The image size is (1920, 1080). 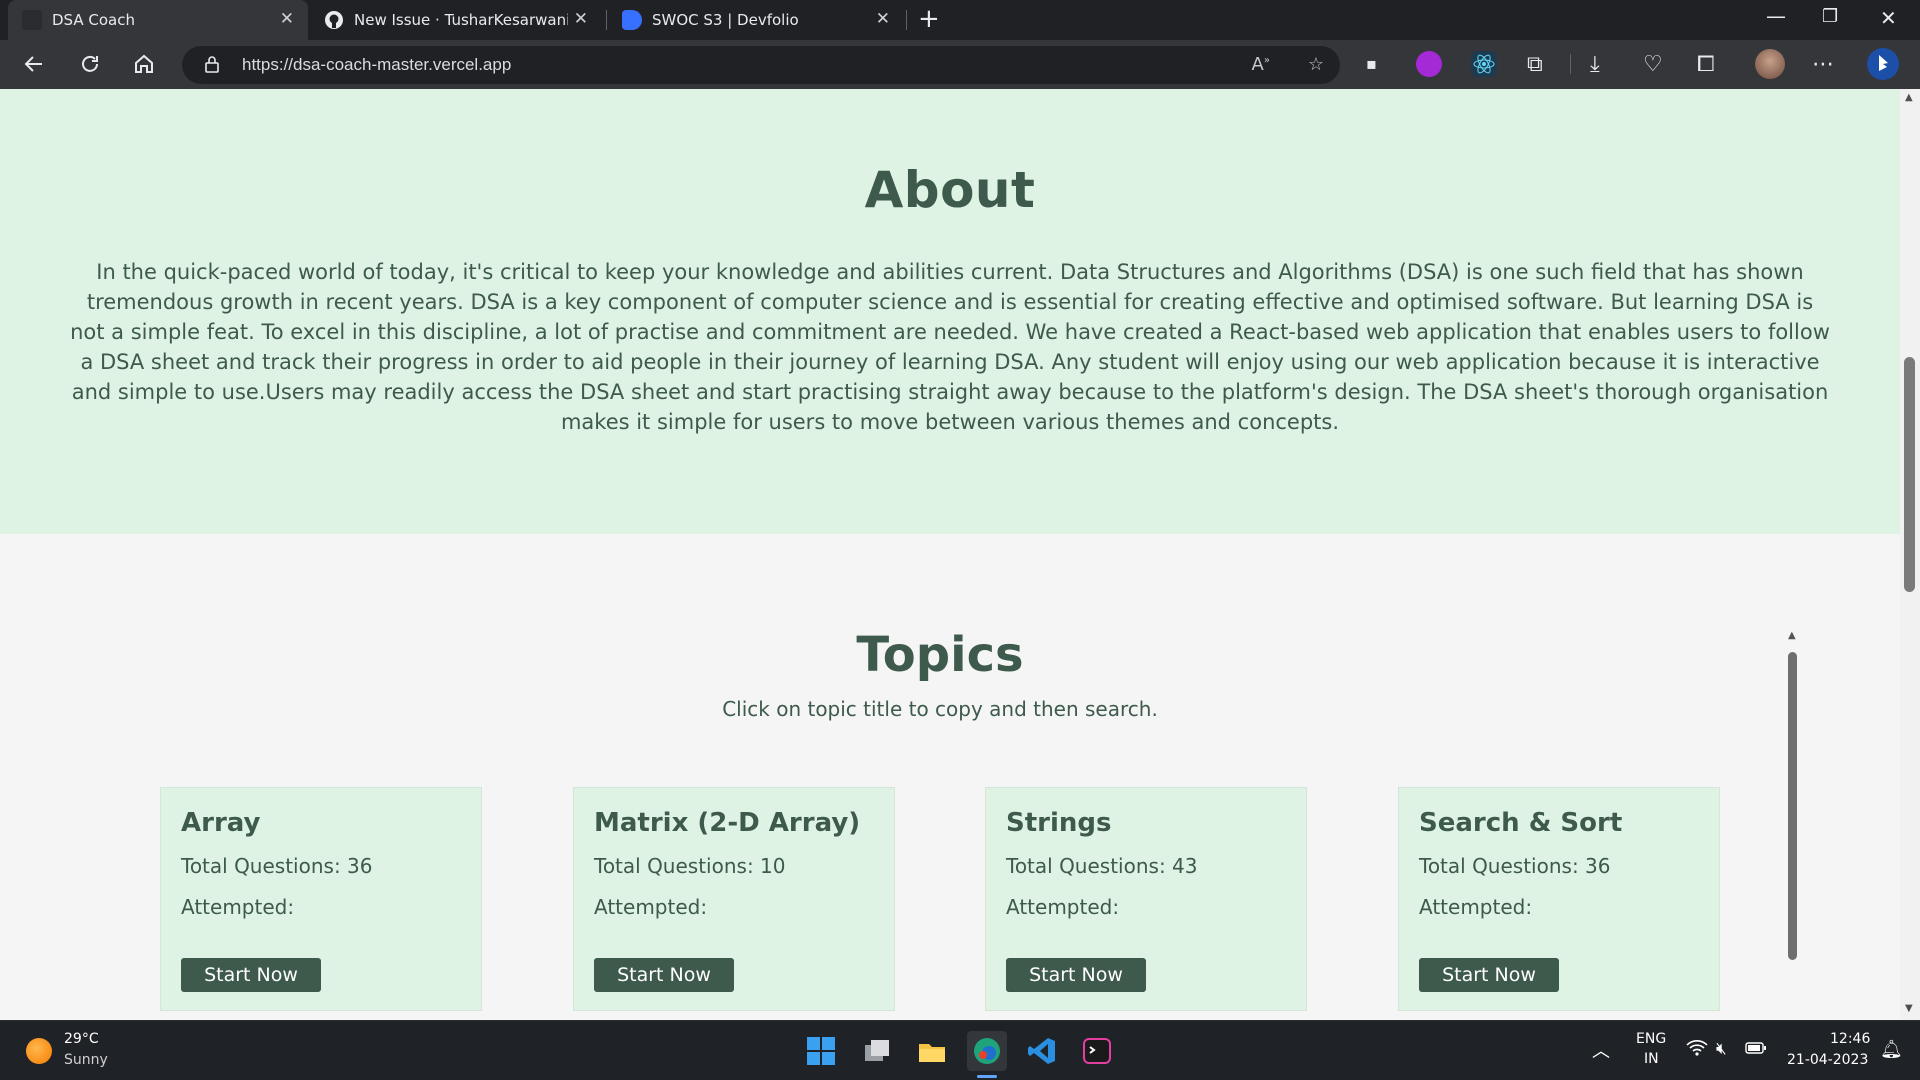 I want to click on bing-copilot-icon, so click(x=1883, y=64).